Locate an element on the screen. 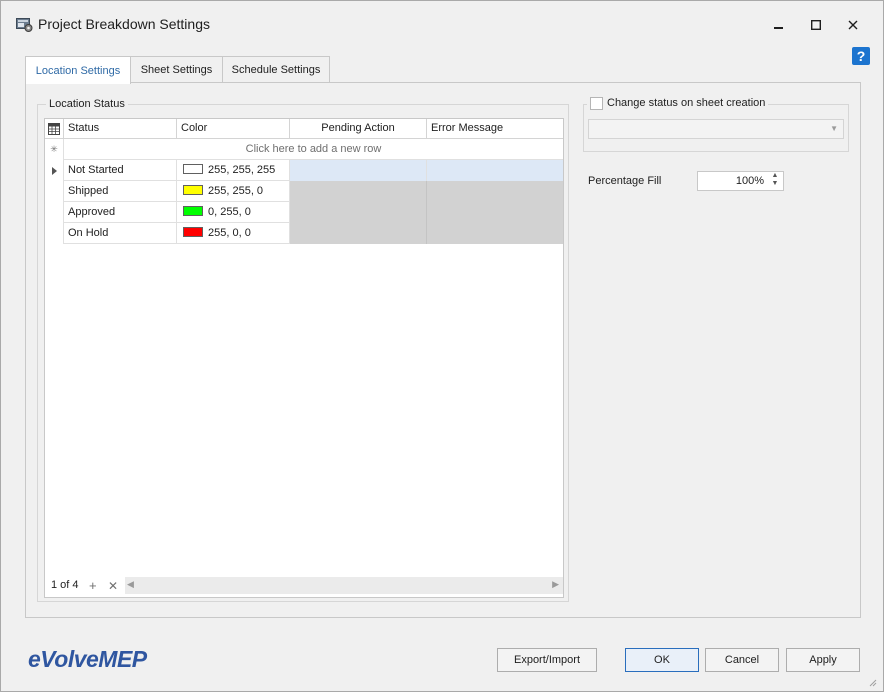 The image size is (884, 692). percentage-fill-label: Percentage Fill is located at coordinates (625, 181).